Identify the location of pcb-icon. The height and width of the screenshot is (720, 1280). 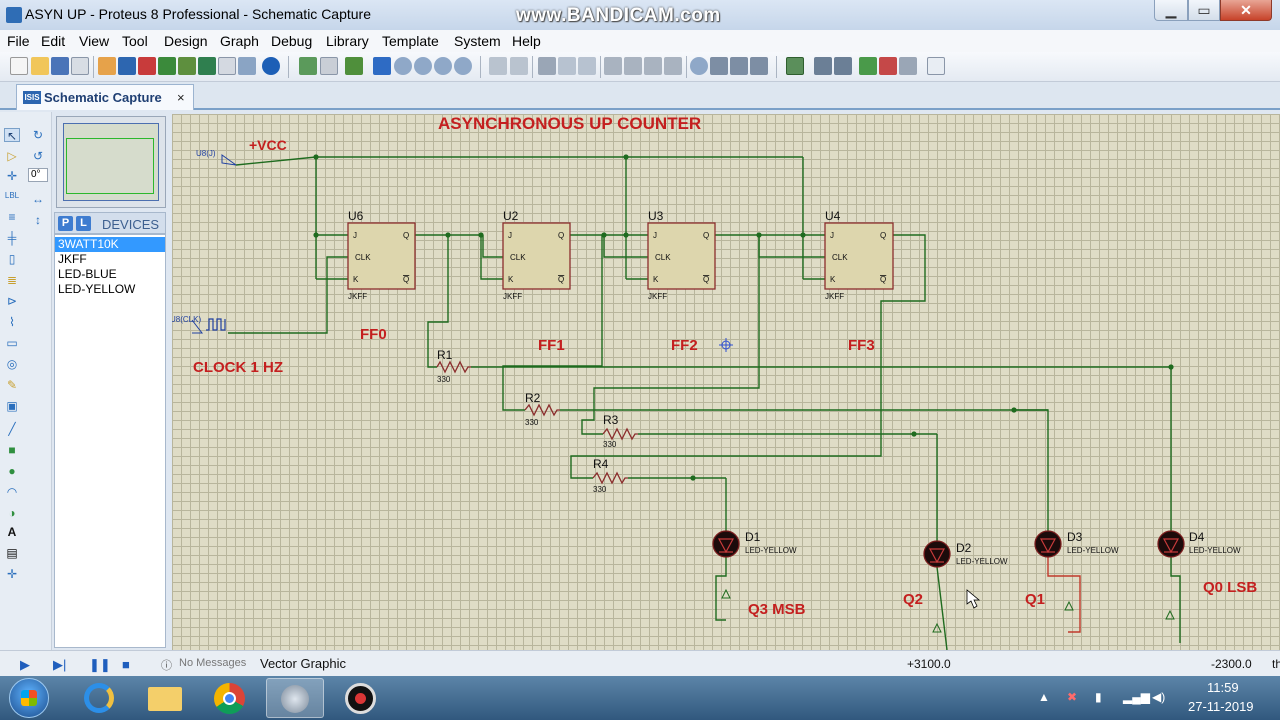
(207, 66).